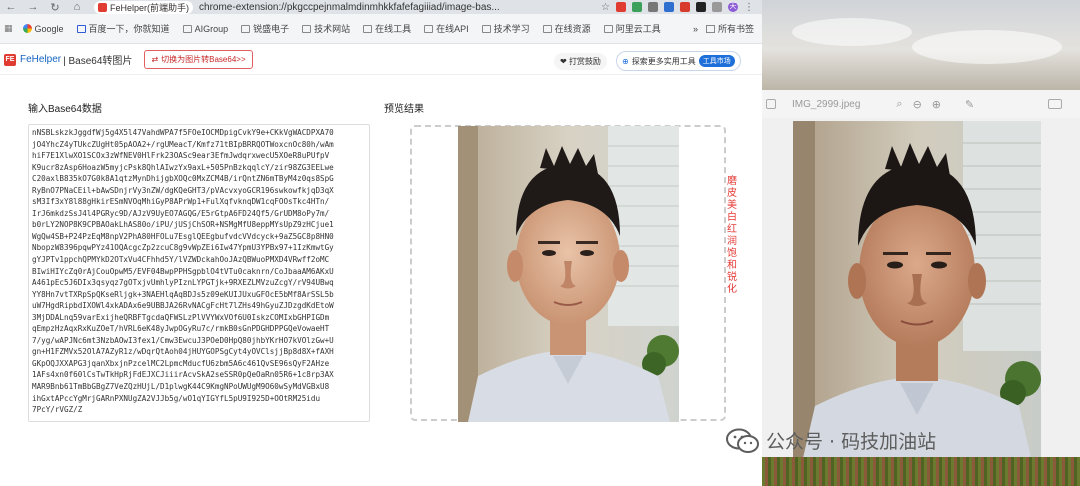 The height and width of the screenshot is (486, 1080). Describe the element at coordinates (742, 440) in the screenshot. I see `wechat-icon` at that location.